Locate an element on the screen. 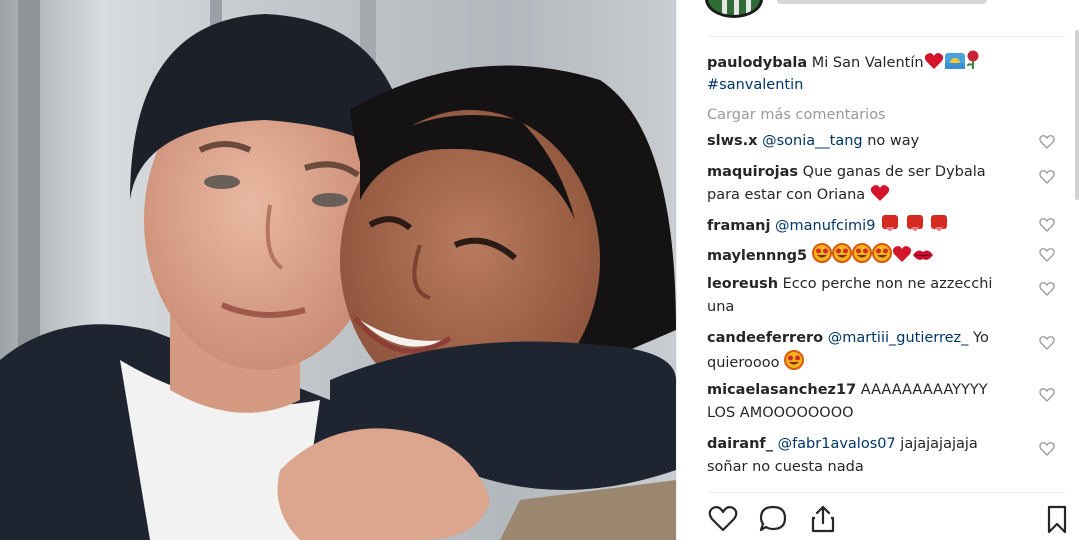 The width and height of the screenshot is (1080, 540). header-divider is located at coordinates (886, 36).